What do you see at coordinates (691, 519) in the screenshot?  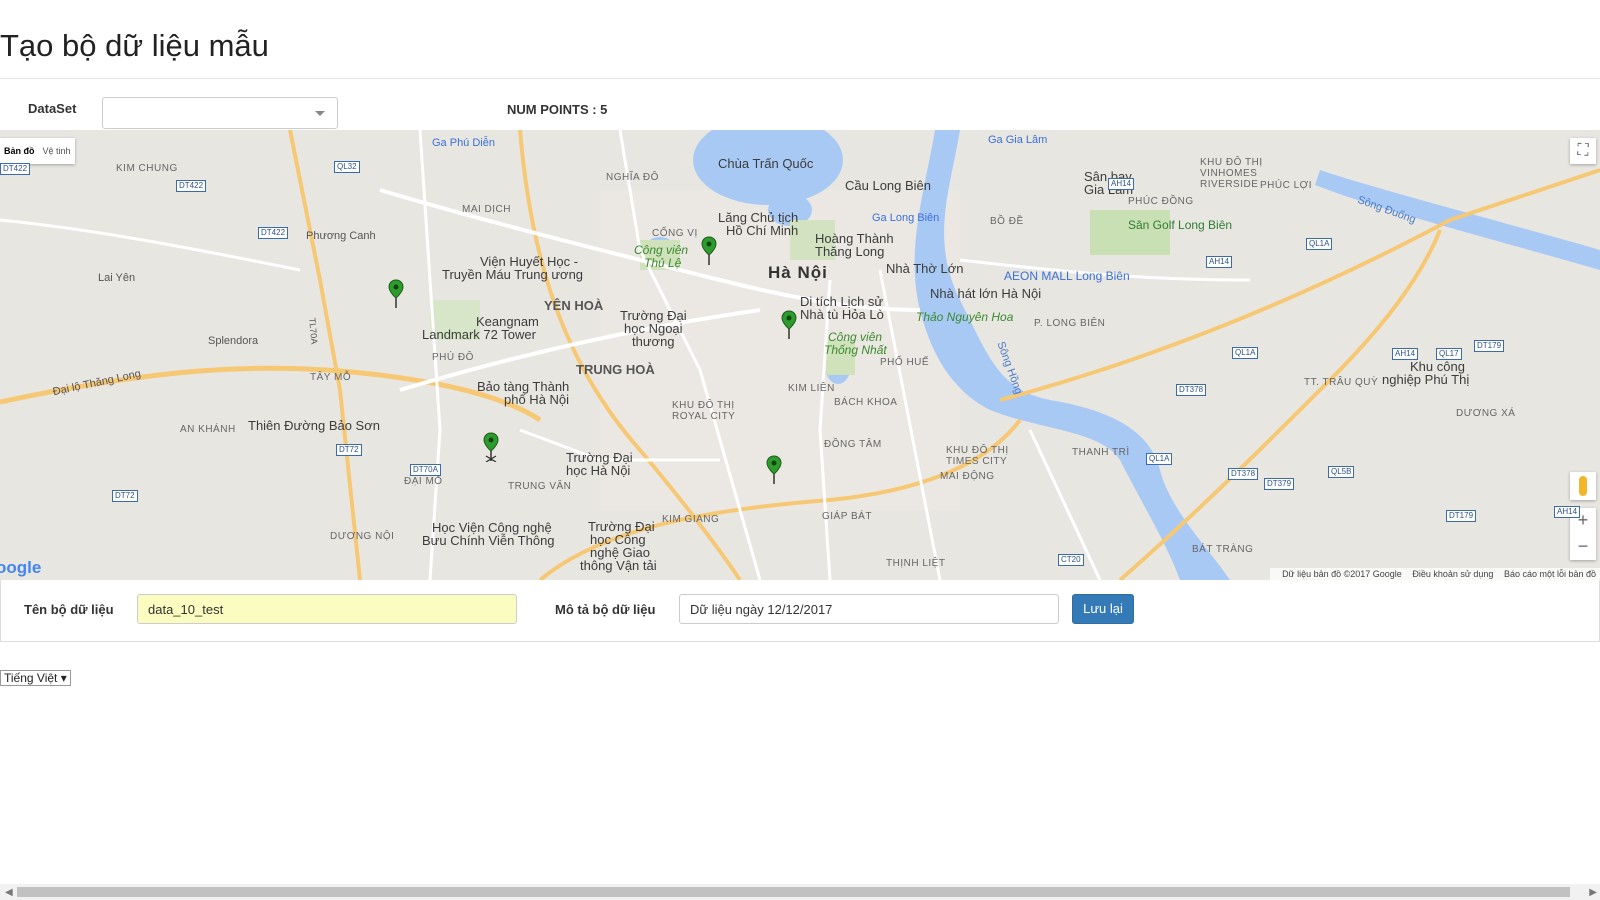 I see `map-label: KIM GIANG` at bounding box center [691, 519].